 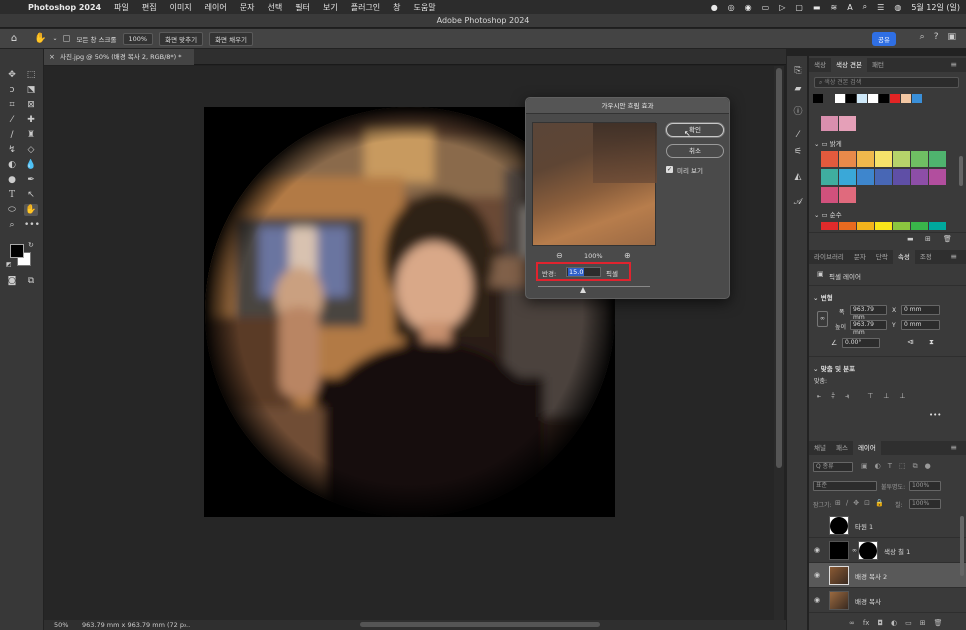 I want to click on lock-position-icon: ✥, so click(x=856, y=503).